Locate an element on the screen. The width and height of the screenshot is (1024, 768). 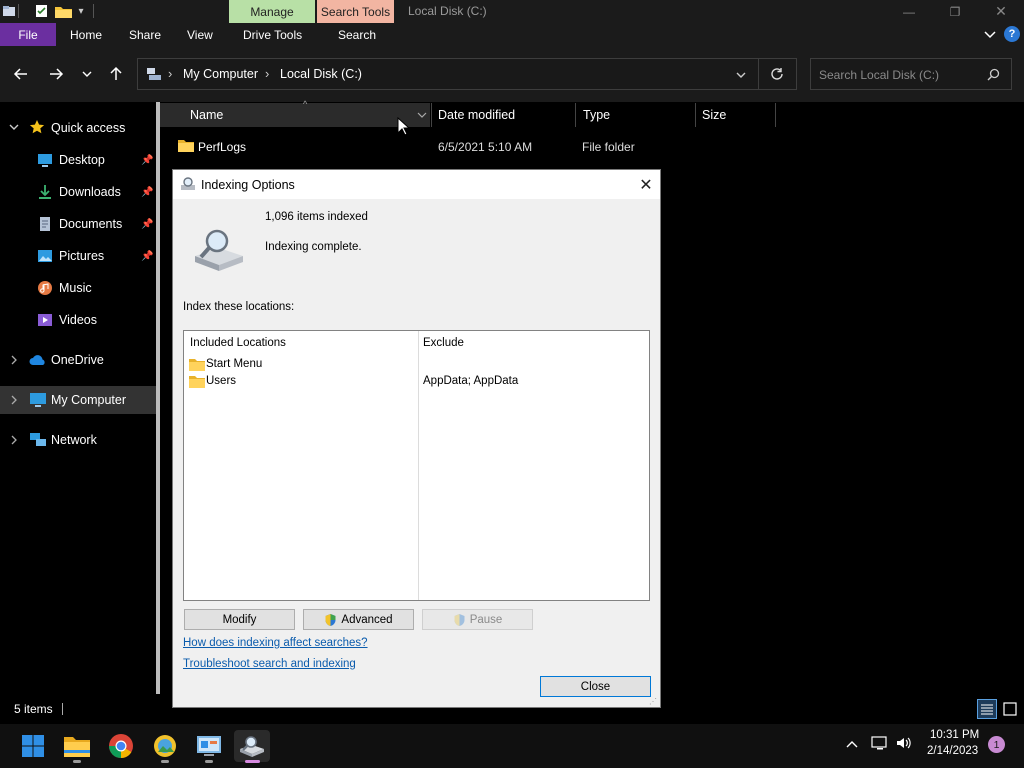
customize-qa-chevron-icon: ▾ is located at coordinates (81, 11).